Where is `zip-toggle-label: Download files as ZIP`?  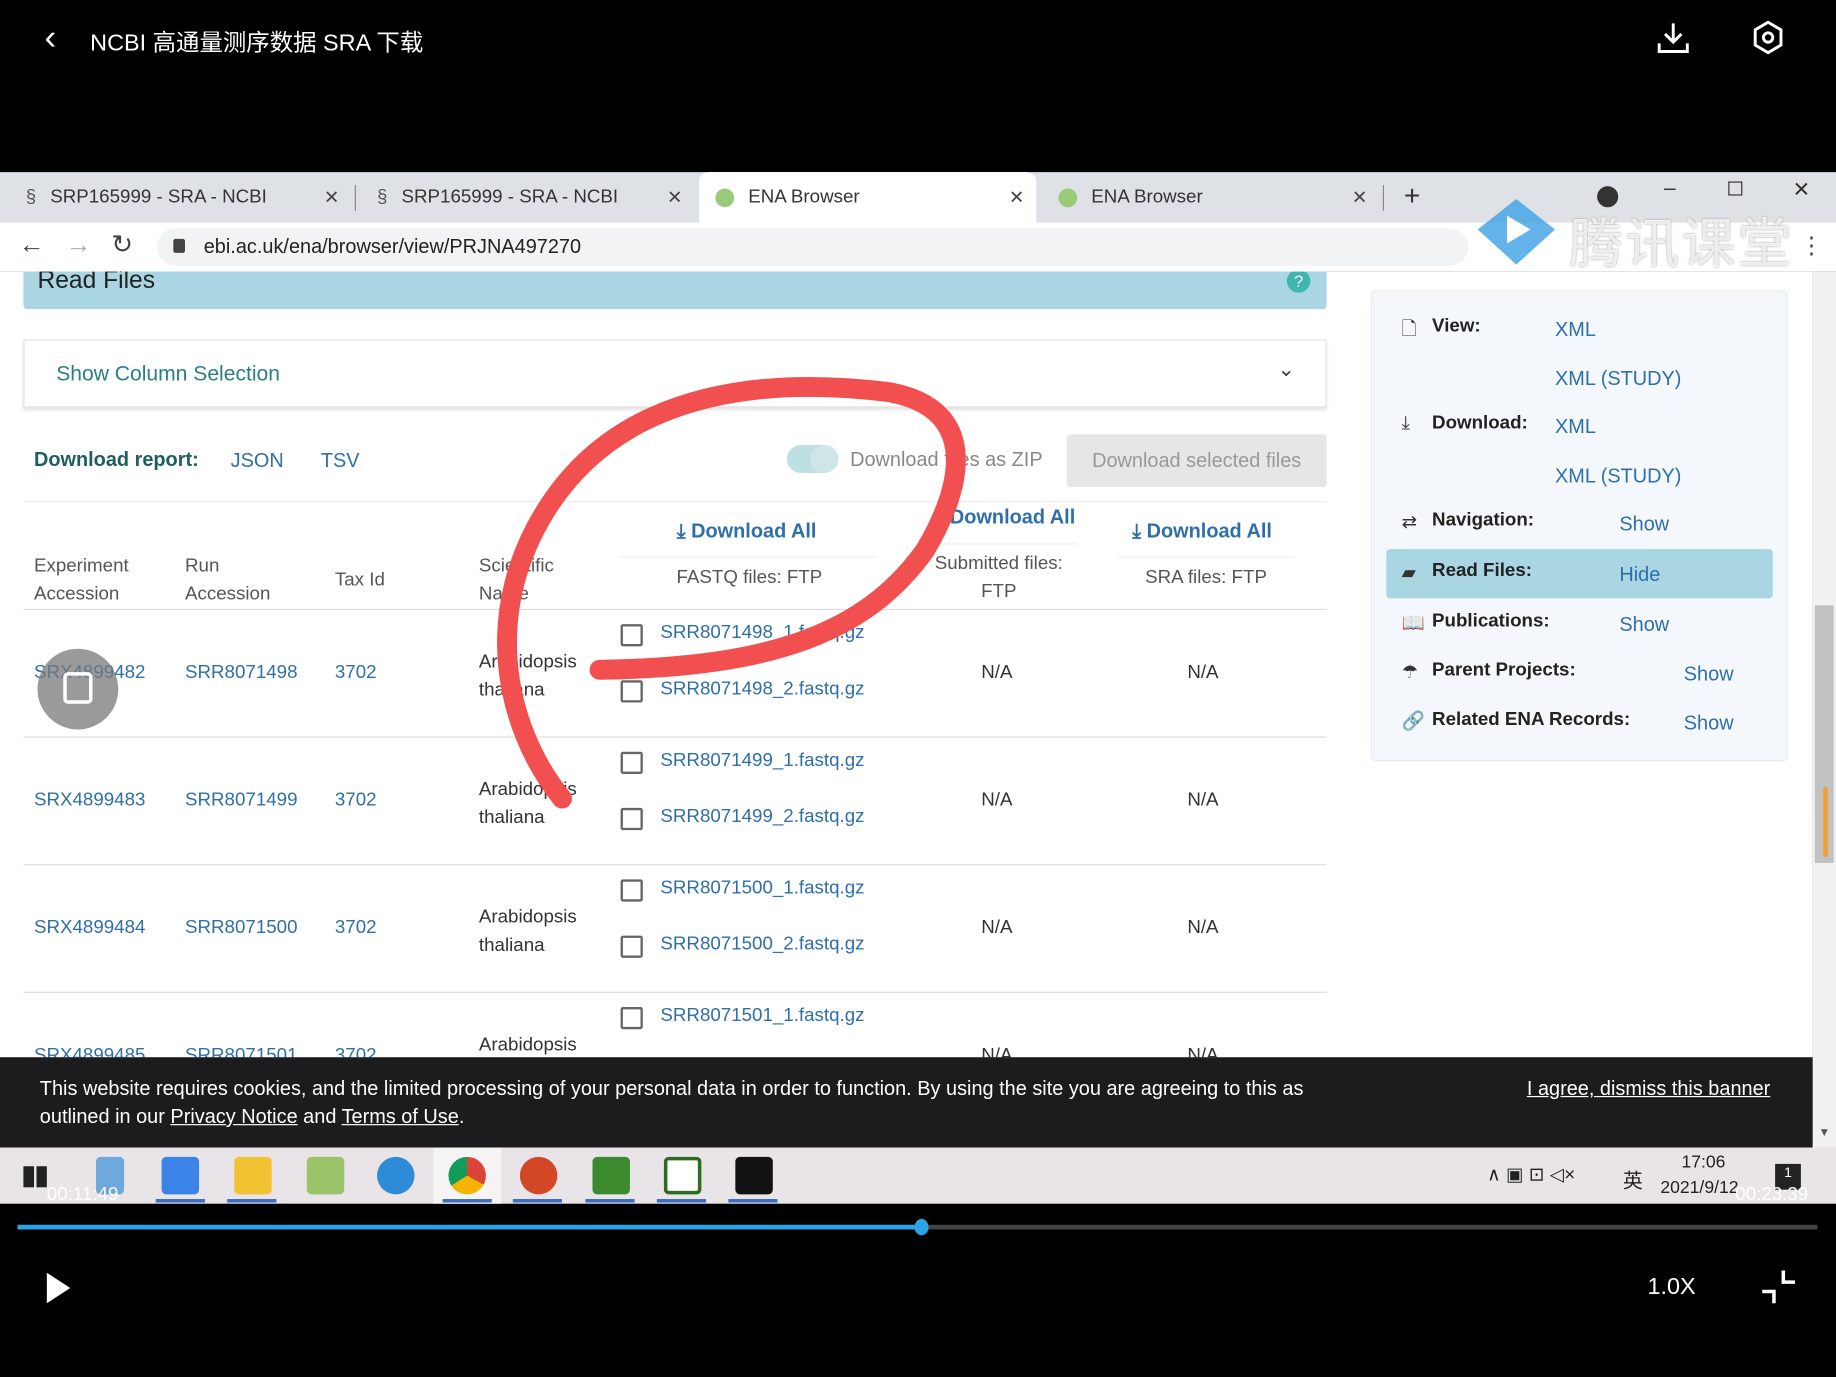
zip-toggle-label: Download files as ZIP is located at coordinates (946, 459).